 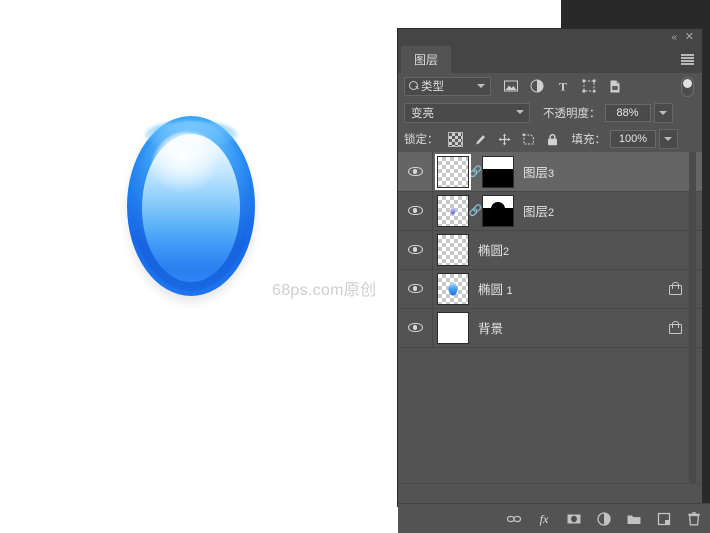 I want to click on tab-layers: 图层, so click(x=426, y=59).